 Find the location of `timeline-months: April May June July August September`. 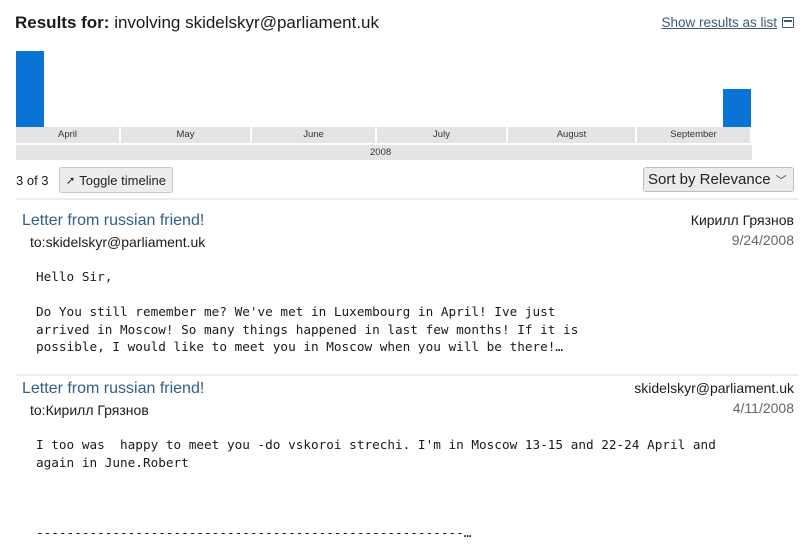

timeline-months: April May June July August September is located at coordinates (384, 135).